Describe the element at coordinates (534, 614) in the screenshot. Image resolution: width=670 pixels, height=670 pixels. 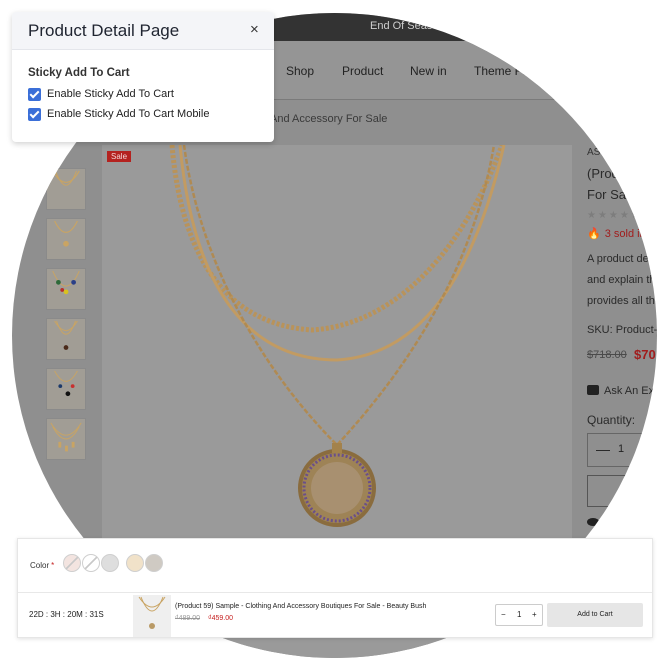
I see `sticky-quantity-increase-button: +` at that location.